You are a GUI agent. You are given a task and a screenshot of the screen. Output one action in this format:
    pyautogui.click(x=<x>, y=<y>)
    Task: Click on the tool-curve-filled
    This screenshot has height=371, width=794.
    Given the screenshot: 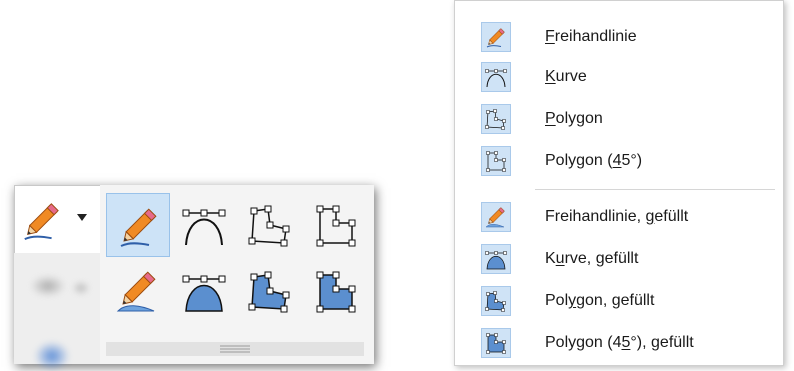 What is the action you would take?
    pyautogui.click(x=204, y=291)
    